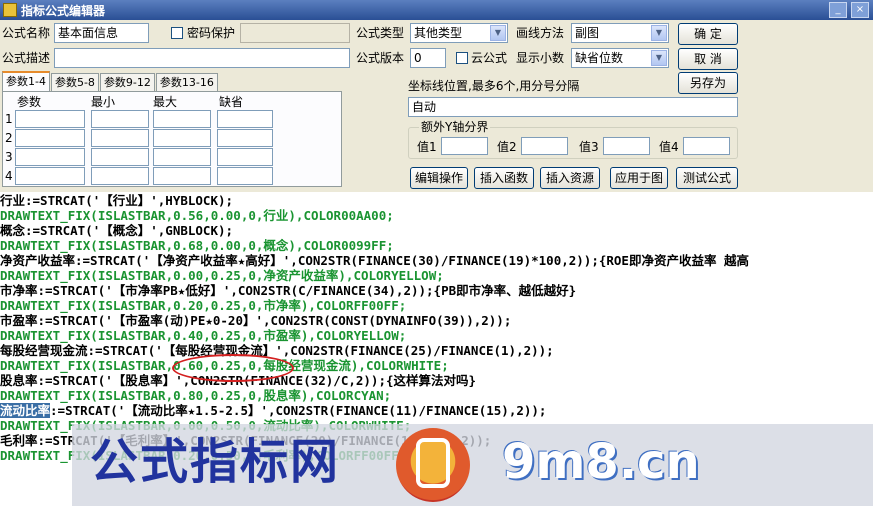 Image resolution: width=873 pixels, height=506 pixels. I want to click on param-row-number: 3, so click(9, 157).